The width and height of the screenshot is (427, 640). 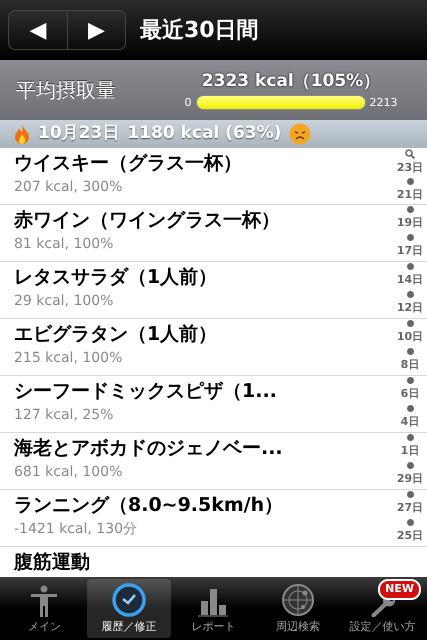 What do you see at coordinates (410, 195) in the screenshot?
I see `index-label: 21日` at bounding box center [410, 195].